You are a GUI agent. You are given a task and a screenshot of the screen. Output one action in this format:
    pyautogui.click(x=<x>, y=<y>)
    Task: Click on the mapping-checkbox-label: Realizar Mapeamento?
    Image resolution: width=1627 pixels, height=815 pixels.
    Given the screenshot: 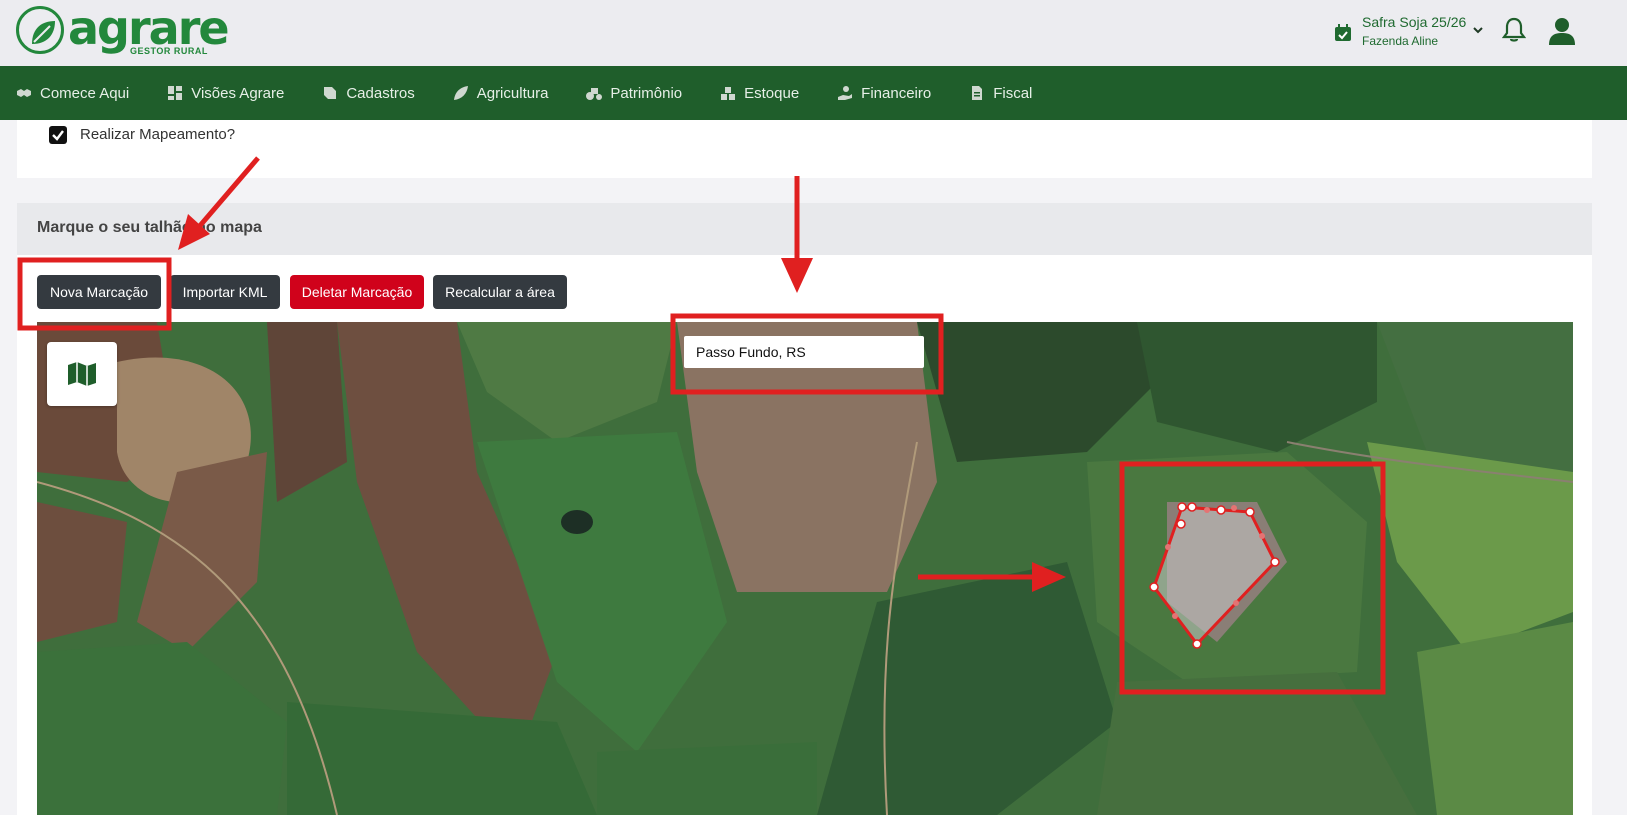 What is the action you would take?
    pyautogui.click(x=158, y=134)
    